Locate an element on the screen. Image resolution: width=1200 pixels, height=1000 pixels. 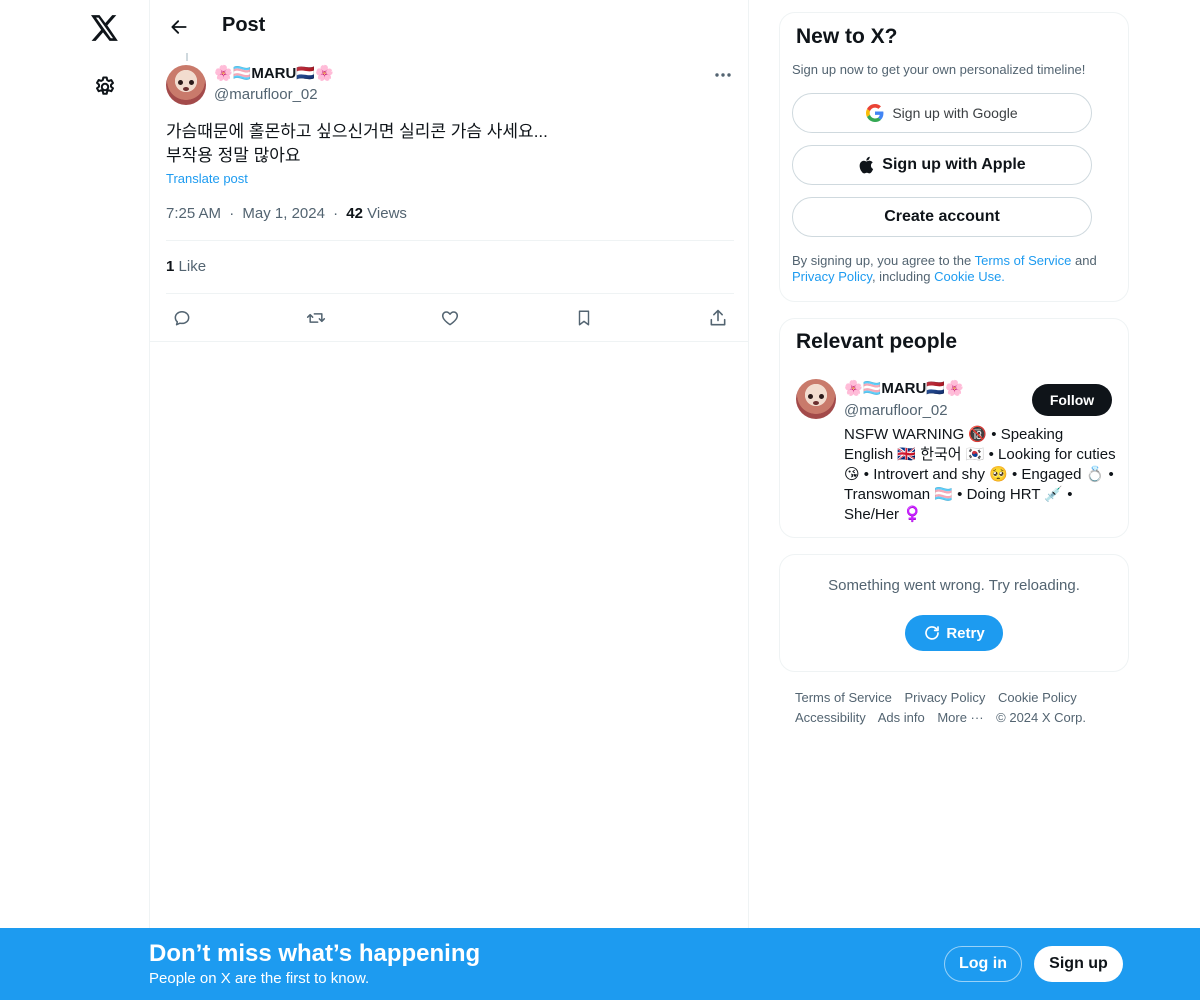
bookmark-icon is located at coordinates (584, 318).